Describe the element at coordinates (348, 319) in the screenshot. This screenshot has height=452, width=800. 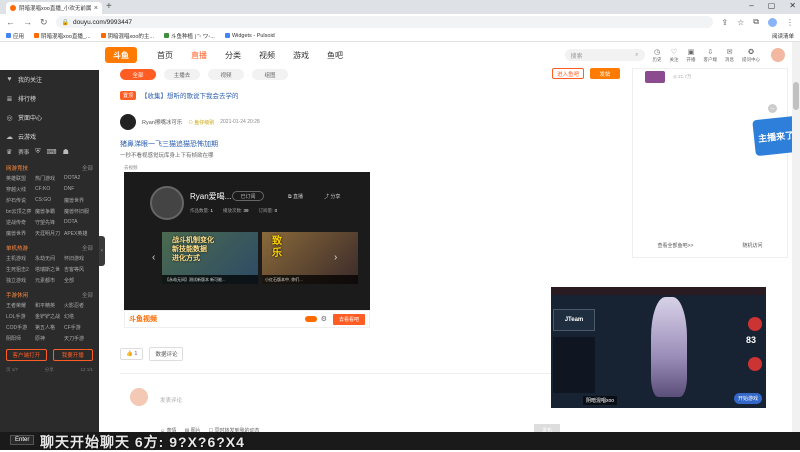
I see `go-watch-button: 去看看吧` at that location.